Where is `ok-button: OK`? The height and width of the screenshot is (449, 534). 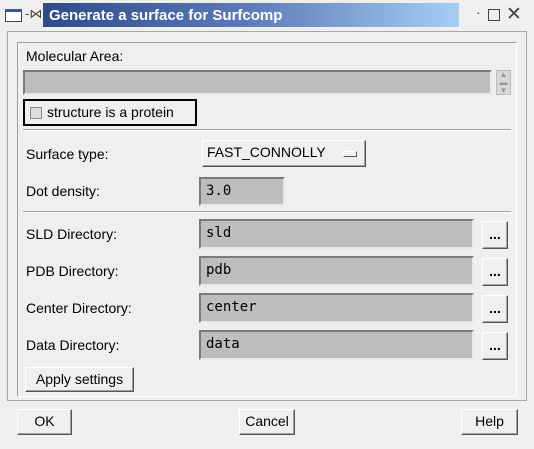 ok-button: OK is located at coordinates (44, 422).